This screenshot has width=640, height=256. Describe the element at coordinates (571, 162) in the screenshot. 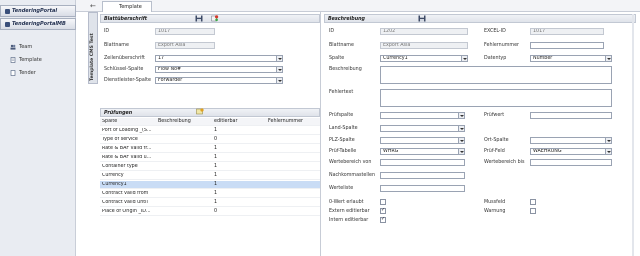

I see `wertebereich-bis-field` at that location.